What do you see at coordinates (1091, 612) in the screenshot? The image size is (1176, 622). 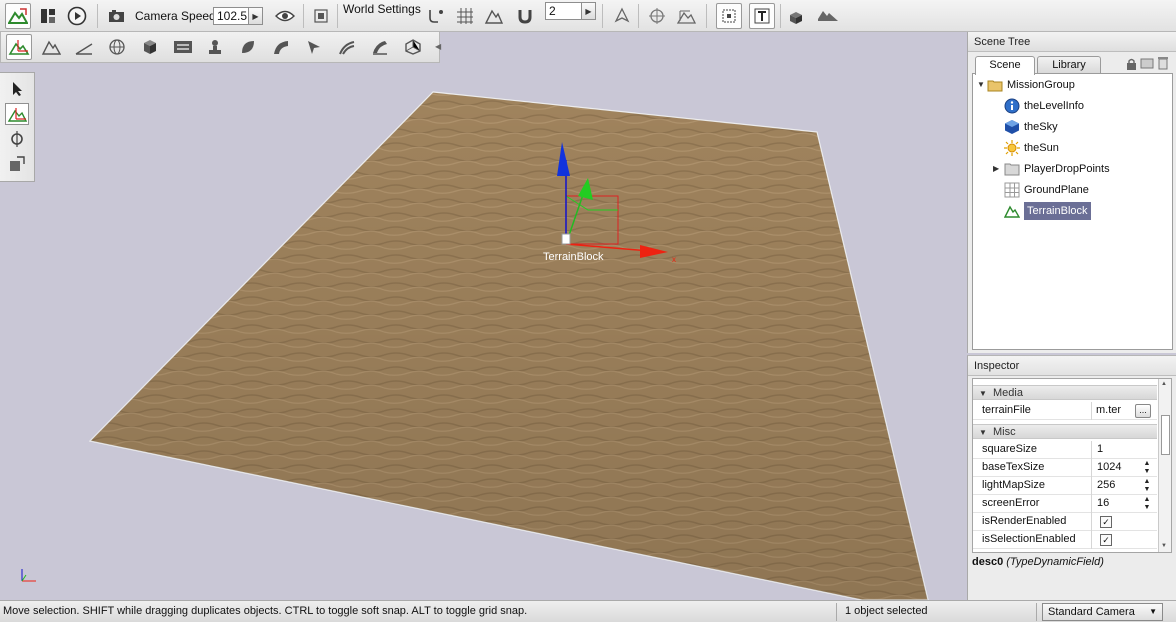 I see `camera-mode-value: Standard Camera` at bounding box center [1091, 612].